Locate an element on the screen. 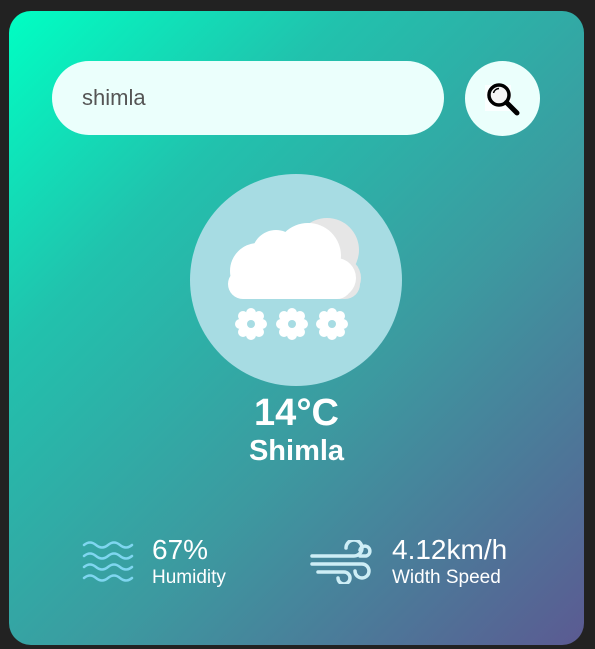 Image resolution: width=595 pixels, height=649 pixels. search-icon is located at coordinates (501, 98).